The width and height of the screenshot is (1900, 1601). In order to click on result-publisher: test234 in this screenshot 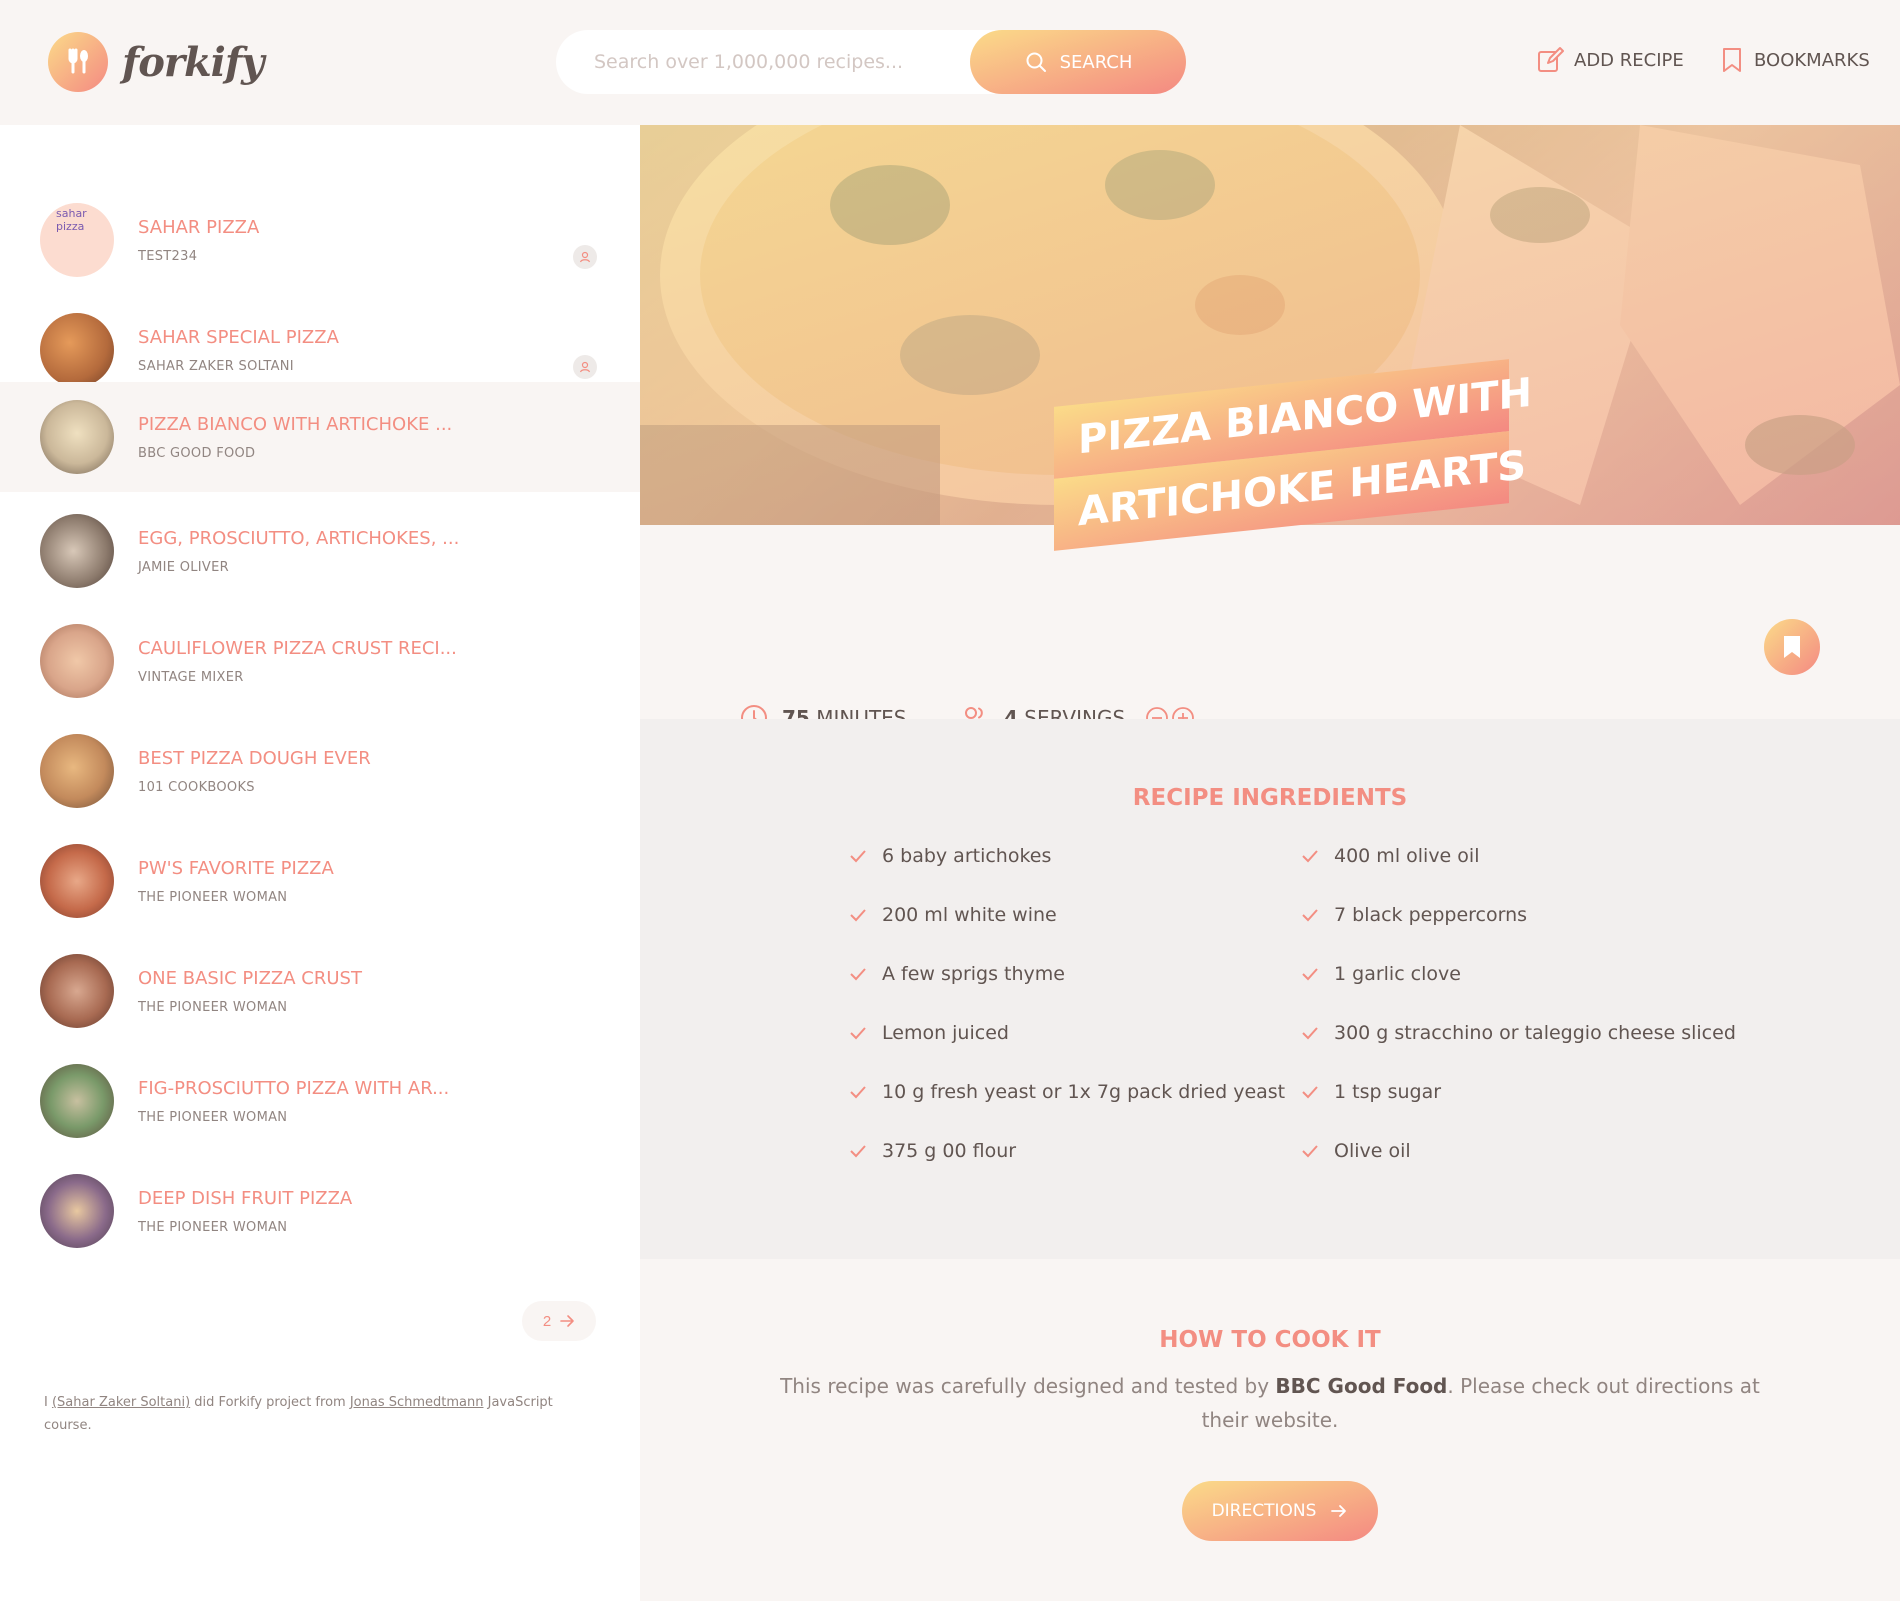, I will do `click(168, 256)`.